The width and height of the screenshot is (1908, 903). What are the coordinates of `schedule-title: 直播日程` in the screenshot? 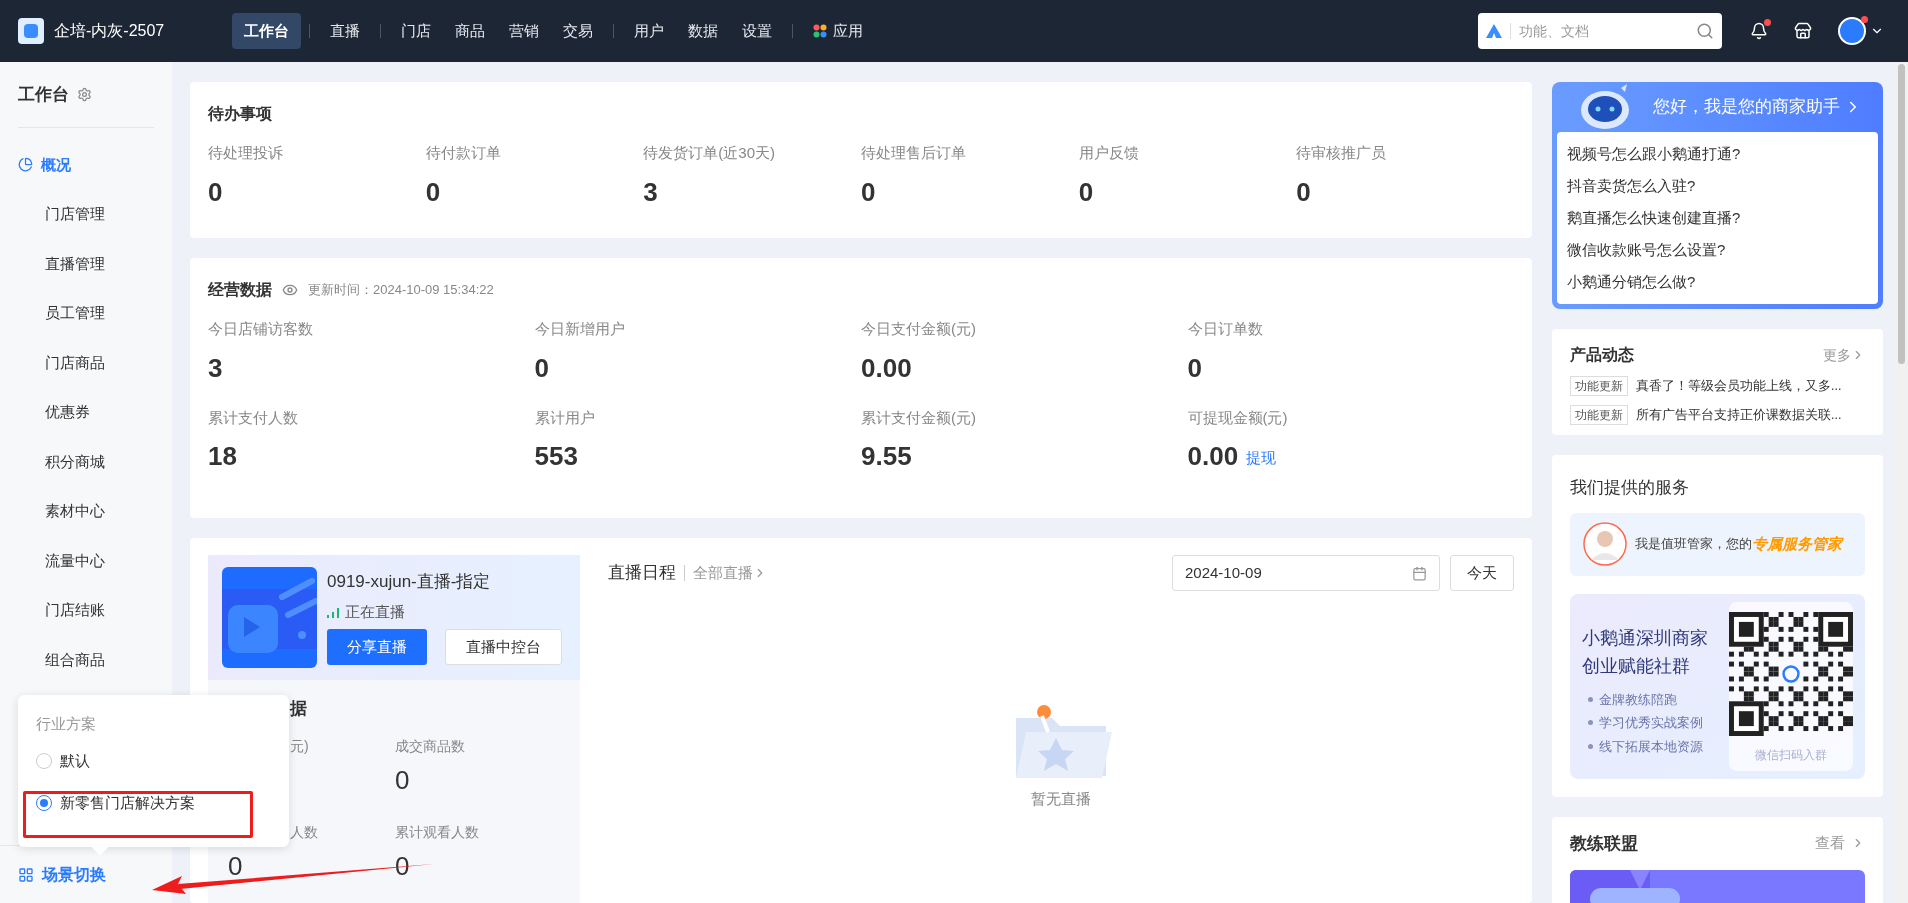 It's located at (642, 573).